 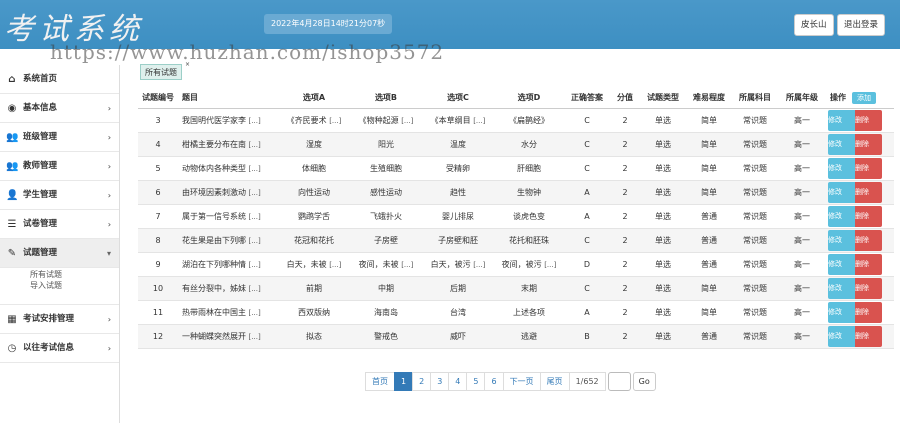 What do you see at coordinates (380, 381) in the screenshot?
I see `first-page-button: 首页` at bounding box center [380, 381].